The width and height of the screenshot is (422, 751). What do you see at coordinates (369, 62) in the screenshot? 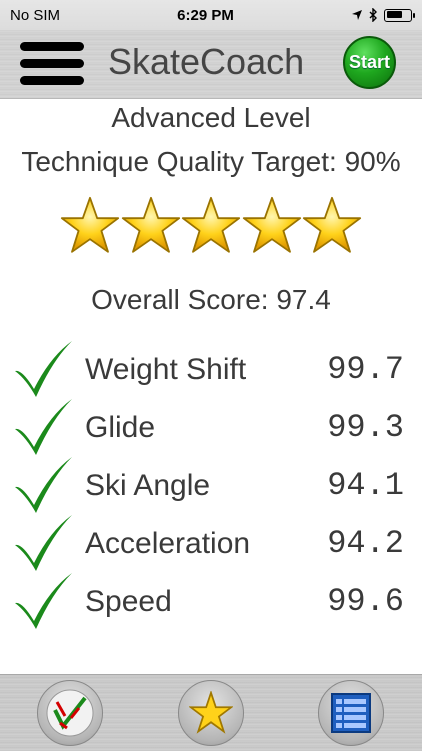
I see `start-button: Start` at bounding box center [369, 62].